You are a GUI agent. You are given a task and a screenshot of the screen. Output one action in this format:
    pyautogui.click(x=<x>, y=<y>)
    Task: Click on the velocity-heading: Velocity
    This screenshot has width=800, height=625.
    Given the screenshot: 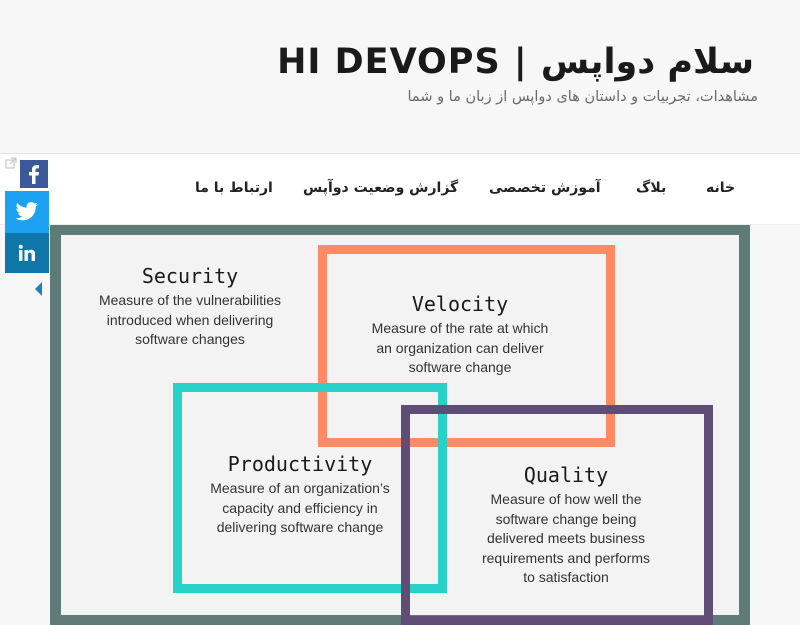 What is the action you would take?
    pyautogui.click(x=460, y=304)
    